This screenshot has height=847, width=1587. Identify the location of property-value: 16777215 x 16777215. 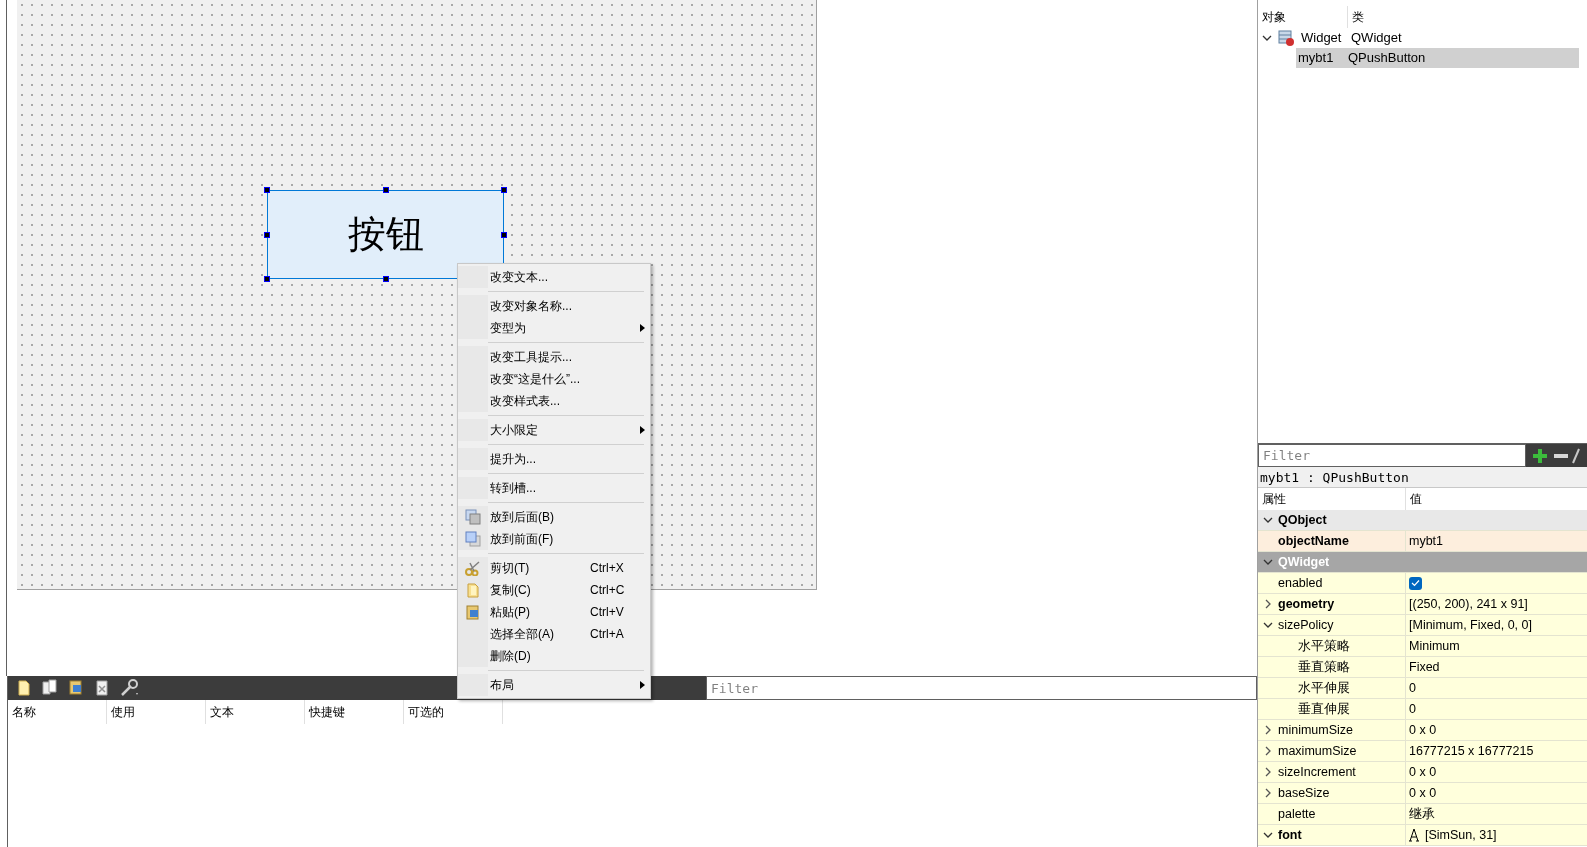
(1471, 751).